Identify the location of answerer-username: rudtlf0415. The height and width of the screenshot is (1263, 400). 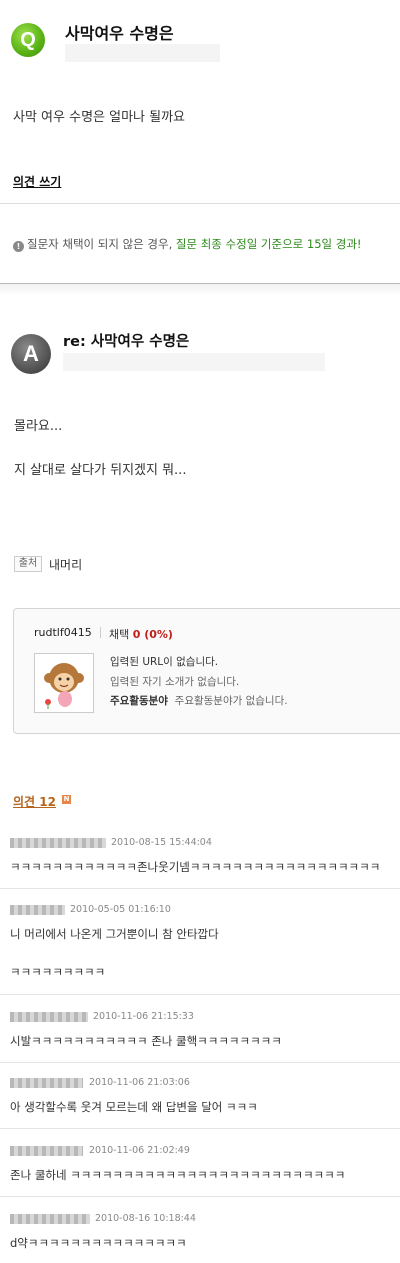
(63, 632).